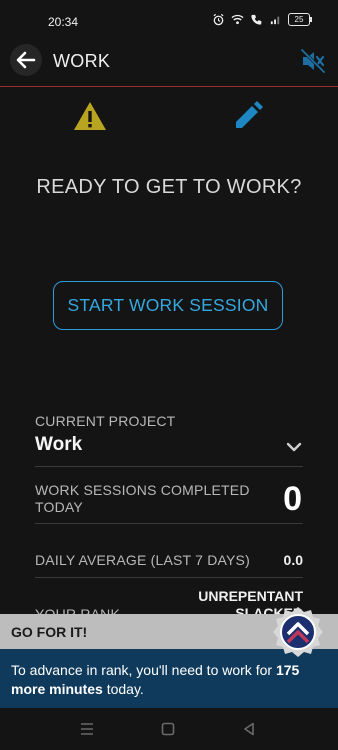  I want to click on volume-off-icon, so click(313, 61).